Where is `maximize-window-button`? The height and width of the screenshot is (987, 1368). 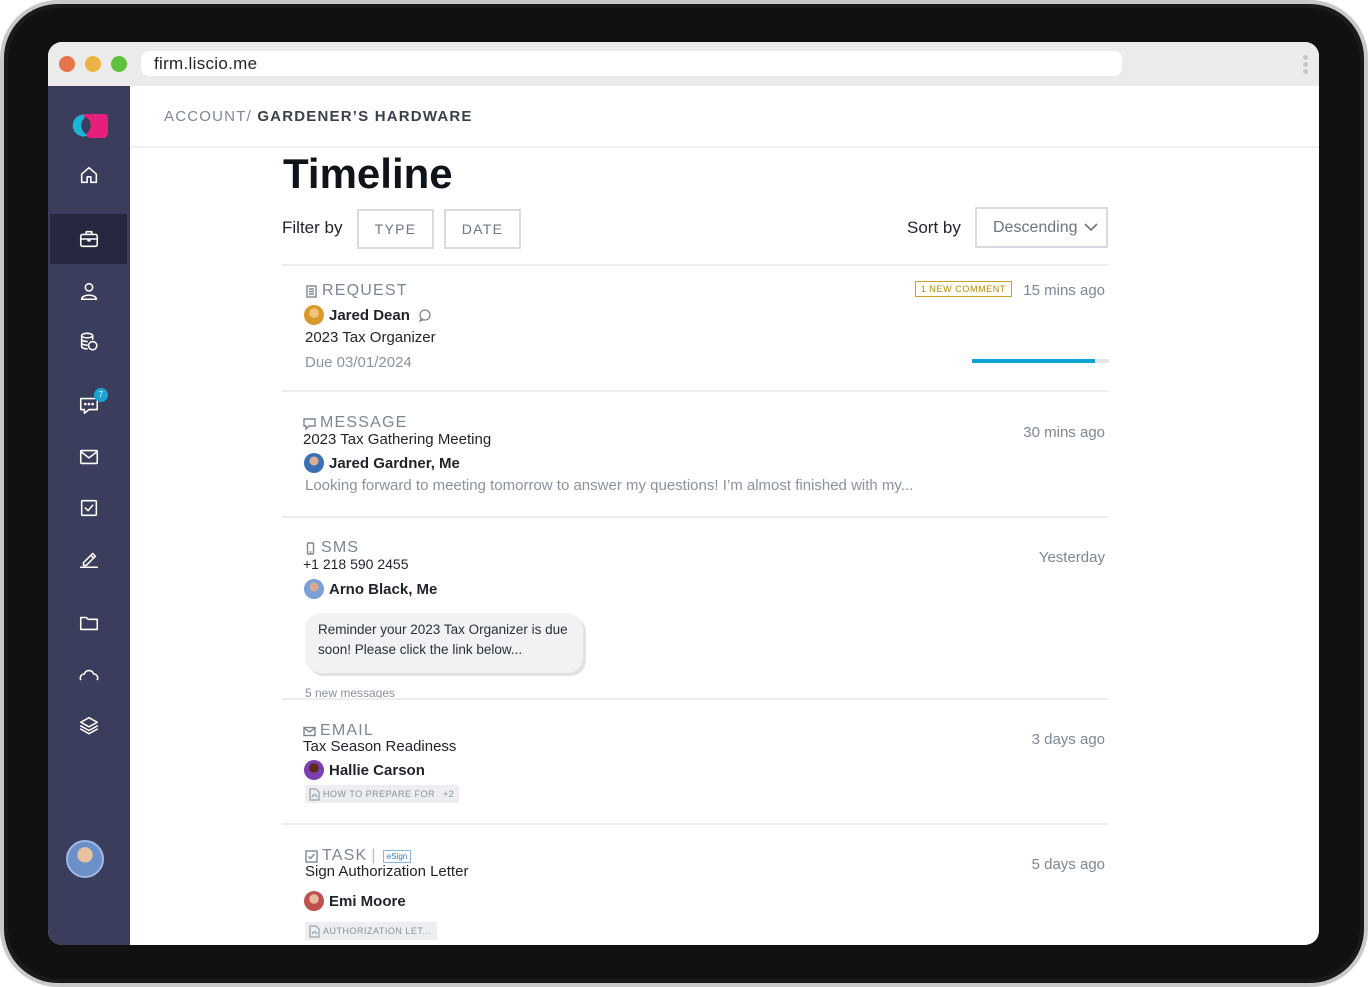
maximize-window-button is located at coordinates (119, 64).